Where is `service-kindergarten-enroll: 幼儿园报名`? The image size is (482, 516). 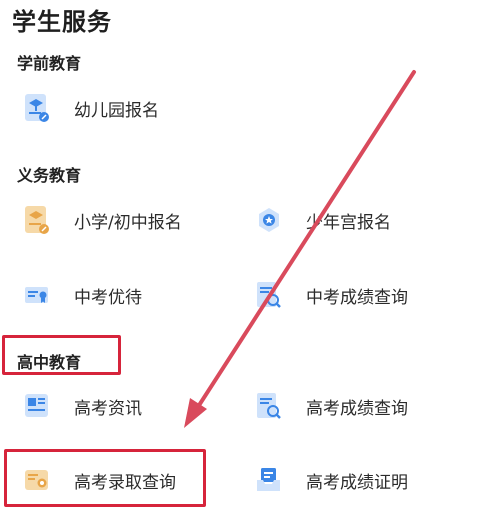 service-kindergarten-enroll: 幼儿园报名 is located at coordinates (91, 108).